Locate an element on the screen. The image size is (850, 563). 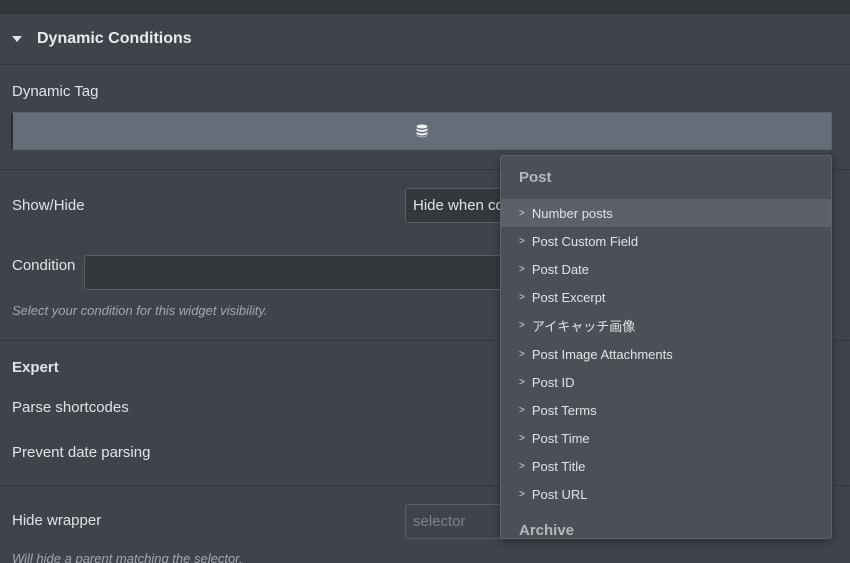
caret-down-icon is located at coordinates (17, 39).